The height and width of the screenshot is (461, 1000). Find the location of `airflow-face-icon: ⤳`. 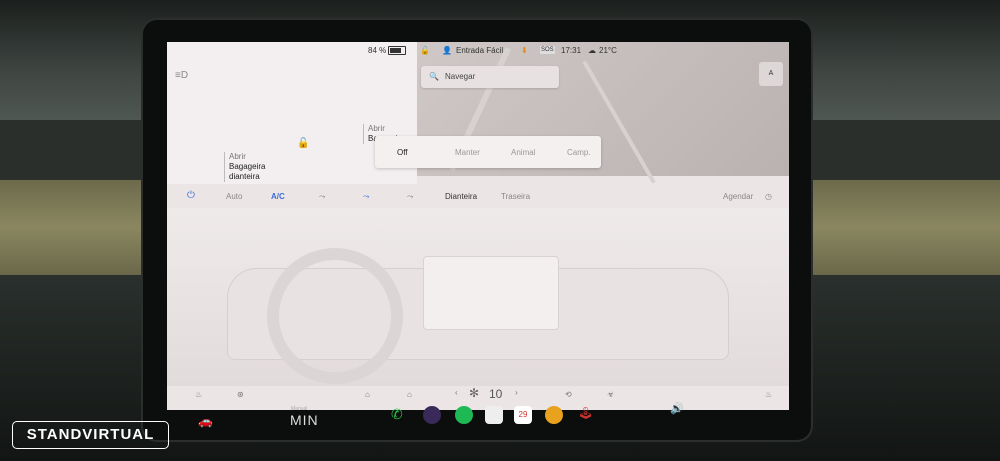

airflow-face-icon: ⤳ is located at coordinates (322, 197).